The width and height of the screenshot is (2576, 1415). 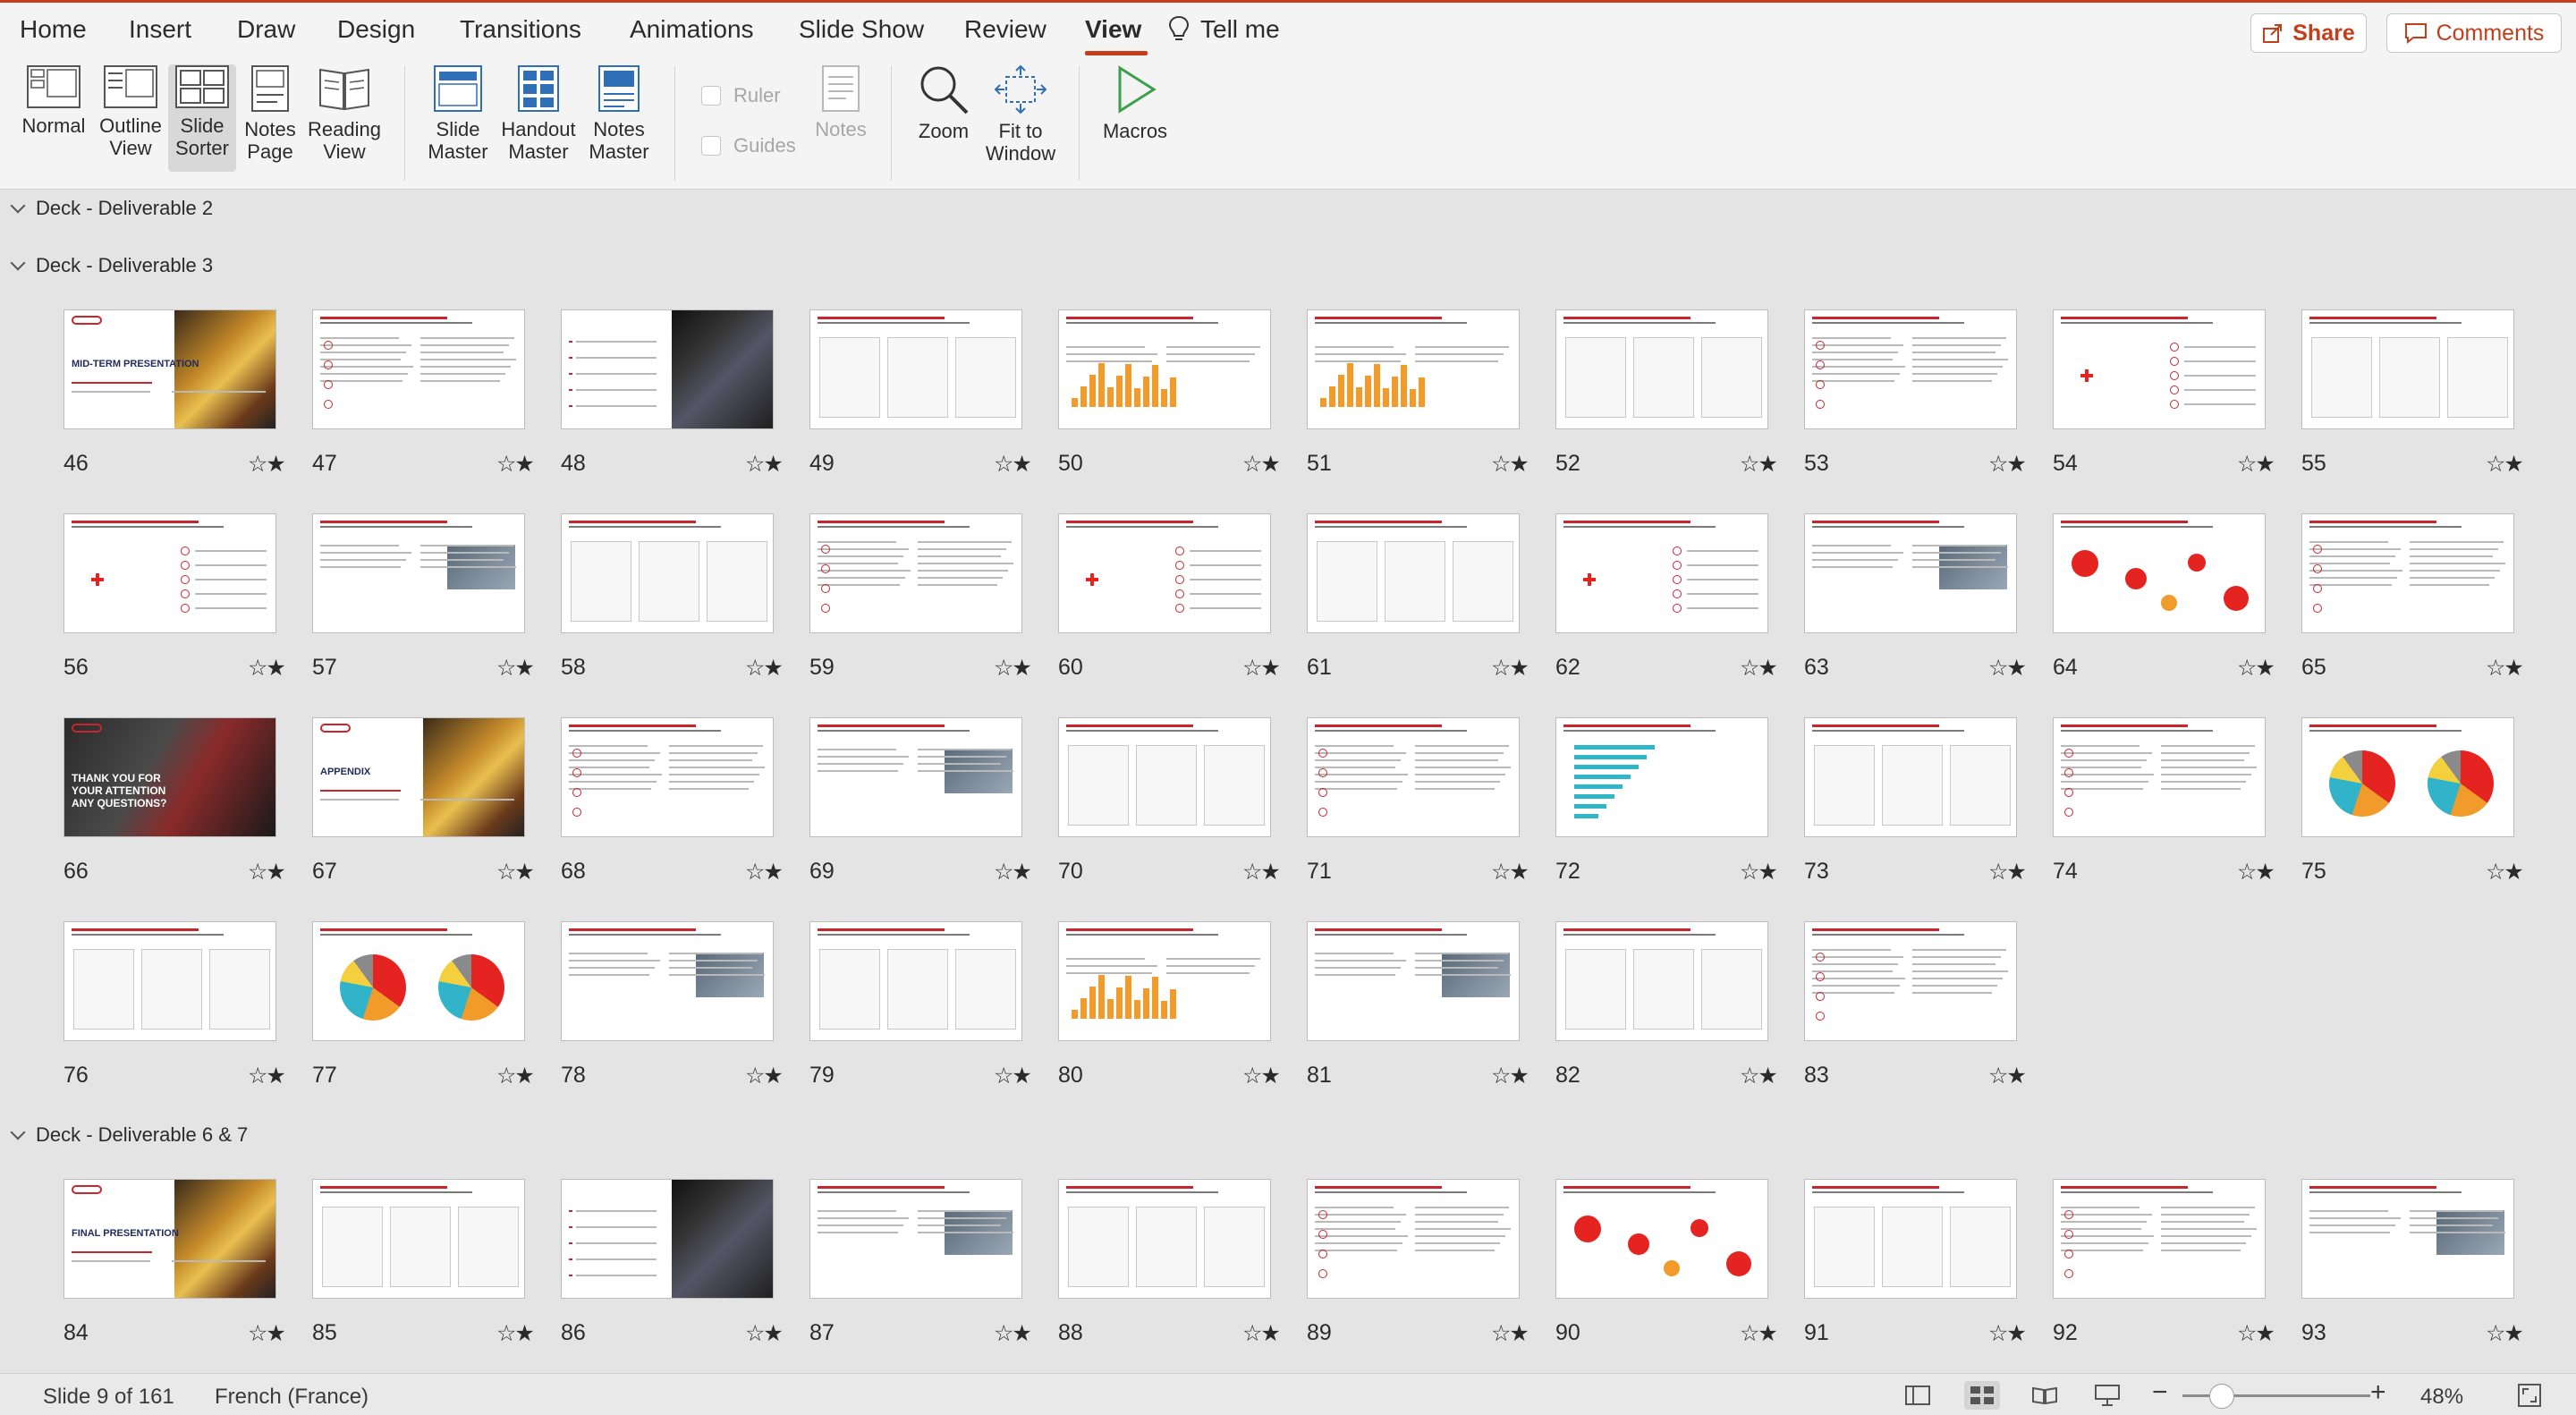 What do you see at coordinates (160, 30) in the screenshot?
I see `tab-insert: Insert` at bounding box center [160, 30].